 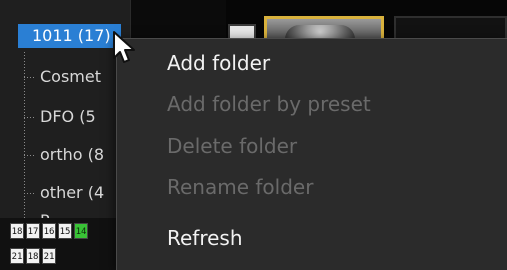 I want to click on mini-toolbar-row: 21 18 21, so click(x=33, y=256).